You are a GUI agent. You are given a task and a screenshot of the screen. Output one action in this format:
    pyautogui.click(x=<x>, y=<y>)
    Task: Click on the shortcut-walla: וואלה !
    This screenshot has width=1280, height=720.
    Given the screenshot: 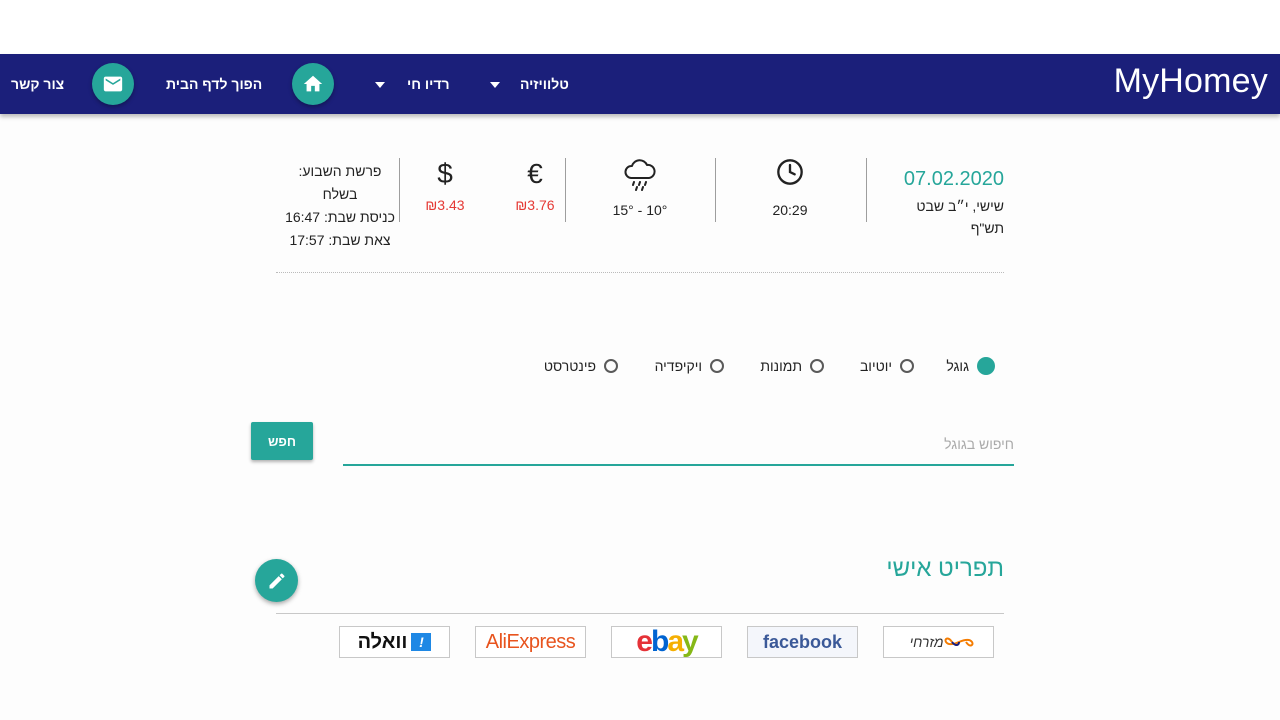 What is the action you would take?
    pyautogui.click(x=394, y=642)
    